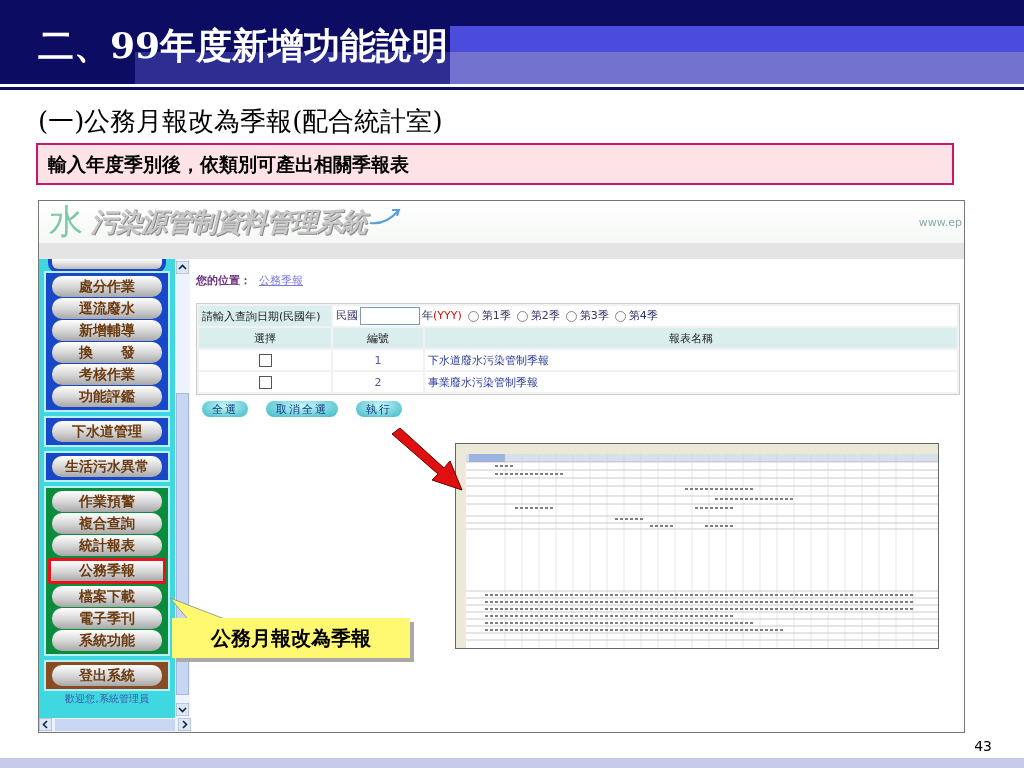  Describe the element at coordinates (182, 709) in the screenshot. I see `scroll-down-icon` at that location.